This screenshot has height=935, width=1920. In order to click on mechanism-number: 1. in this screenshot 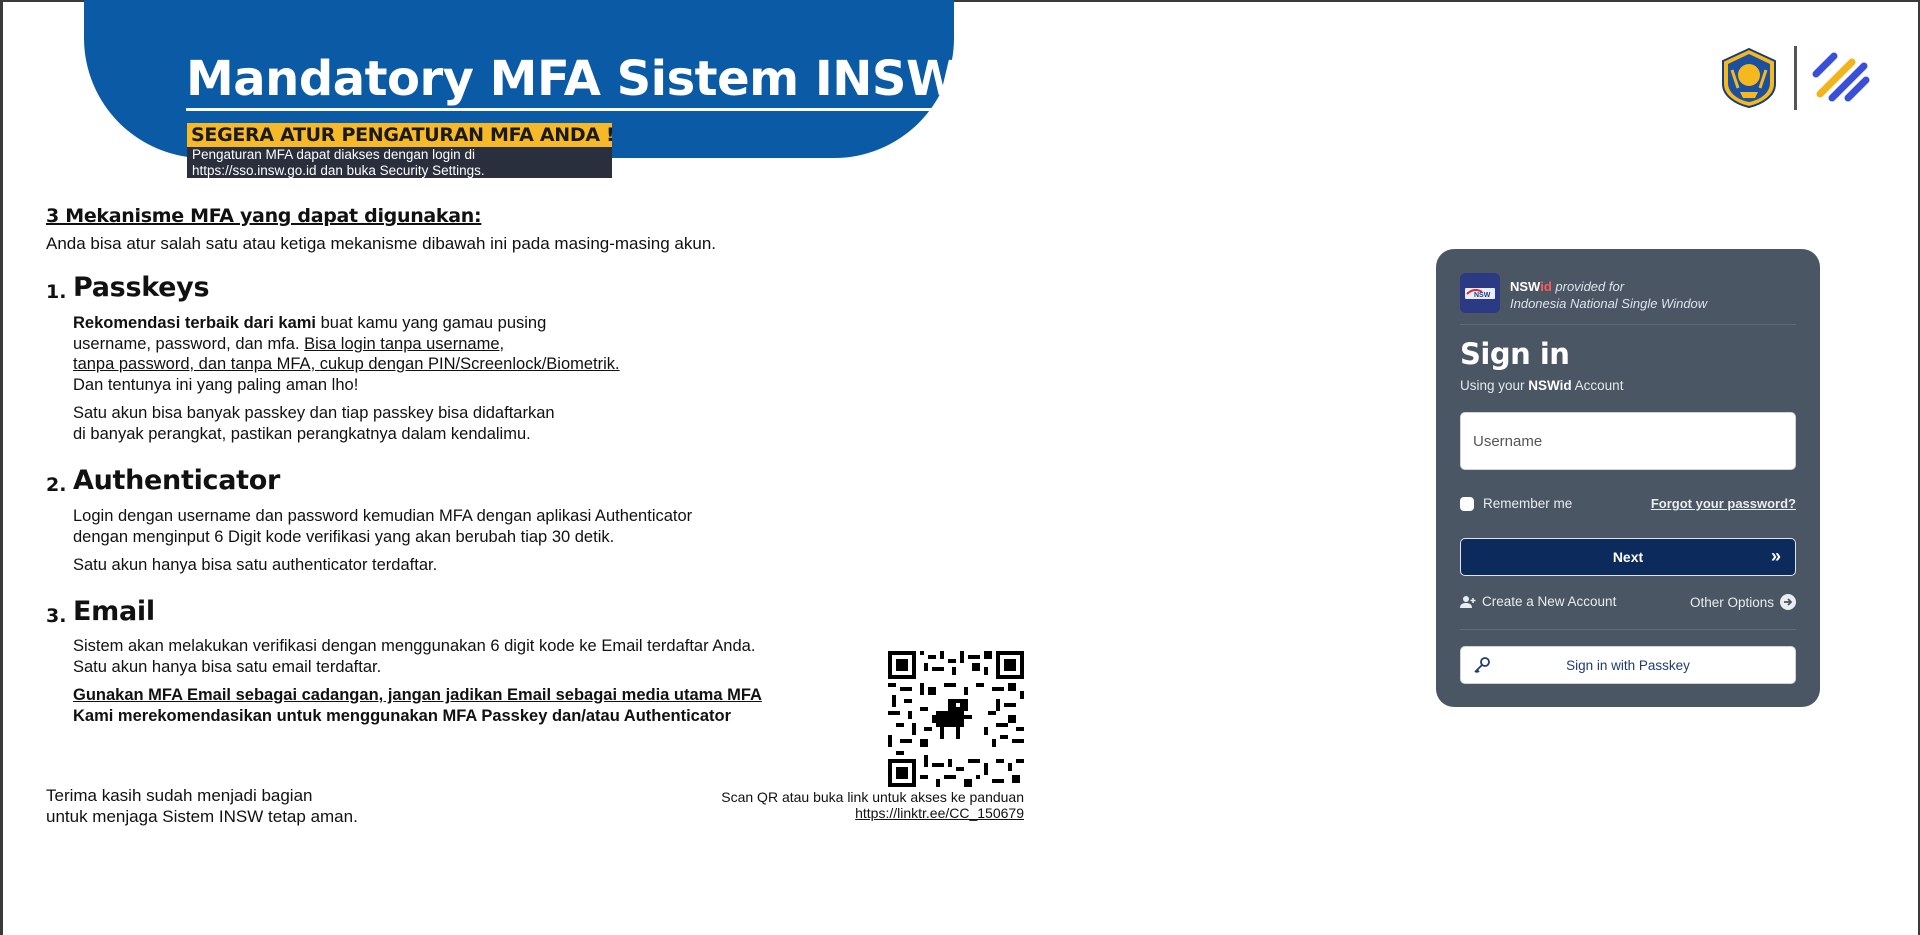, I will do `click(56, 292)`.